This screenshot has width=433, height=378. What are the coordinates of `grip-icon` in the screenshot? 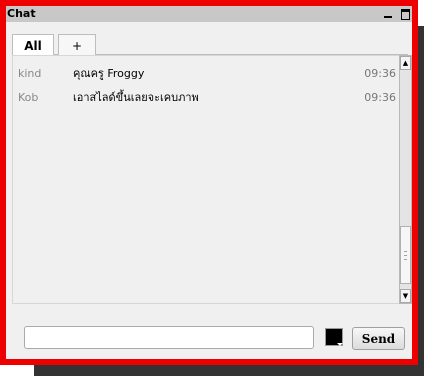 It's located at (405, 255).